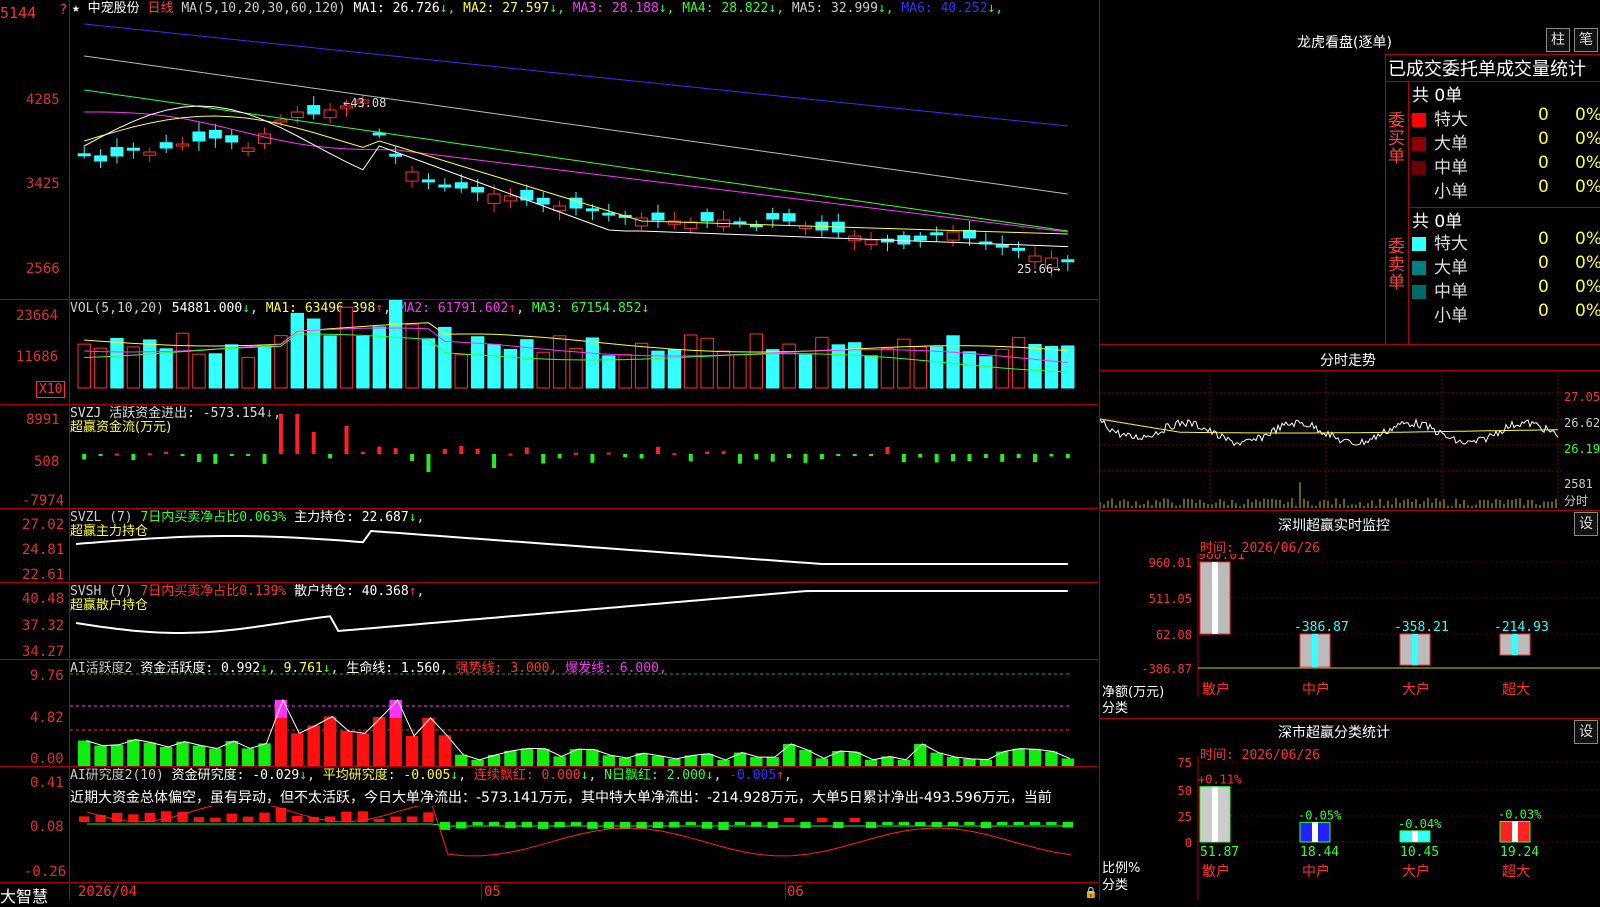 The width and height of the screenshot is (1600, 907). What do you see at coordinates (831, 8) in the screenshot?
I see `ma-value-5: MA5: 32.999` at bounding box center [831, 8].